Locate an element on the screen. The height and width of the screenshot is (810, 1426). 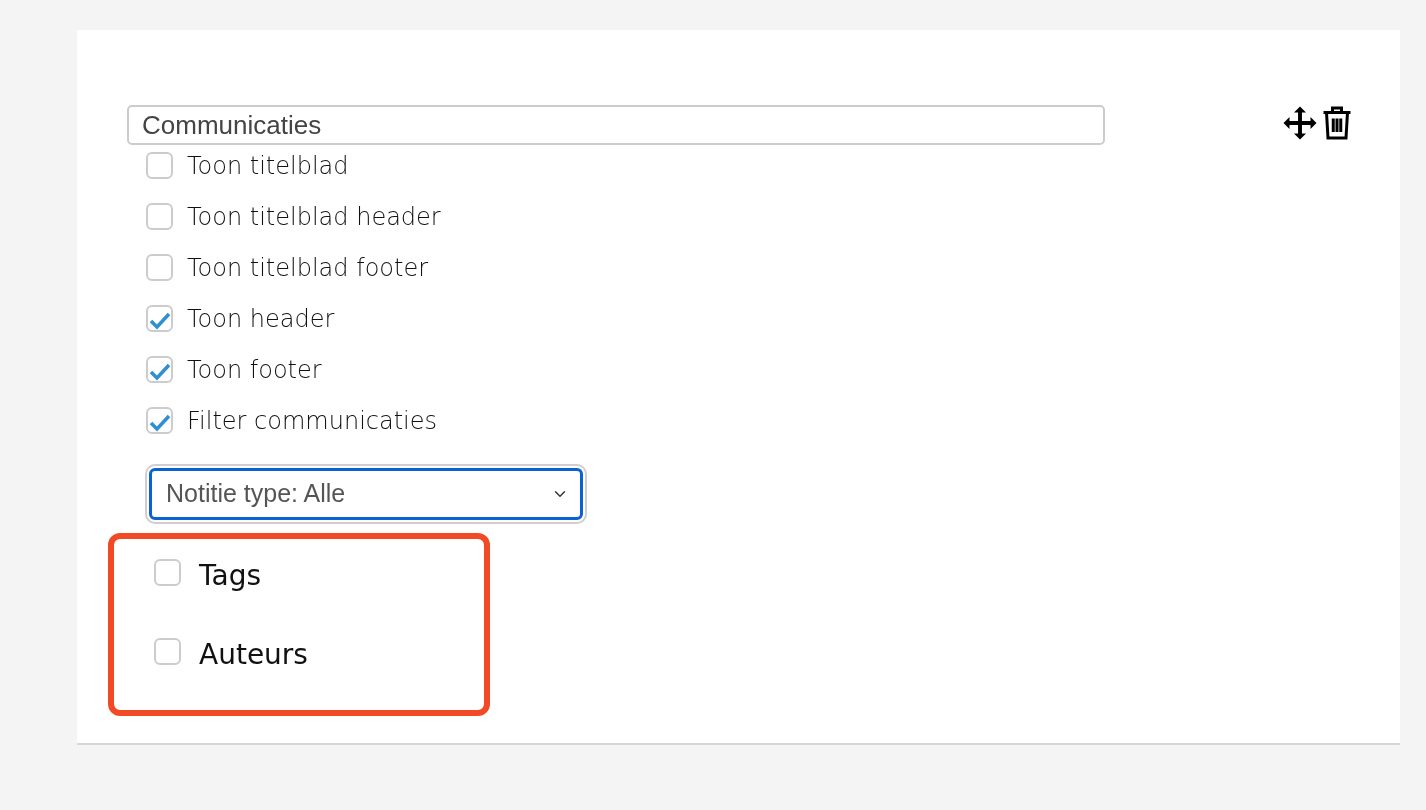
move-icon is located at coordinates (1300, 123).